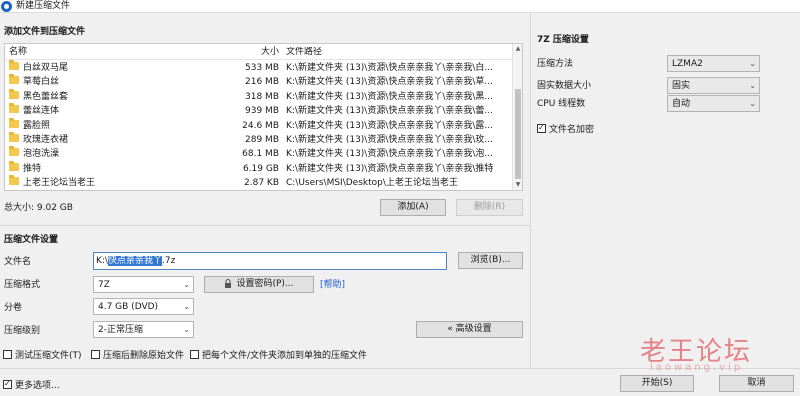 This screenshot has height=396, width=800. What do you see at coordinates (270, 261) in the screenshot?
I see `filename-input: K:\快点亲亲我丫.7z` at bounding box center [270, 261].